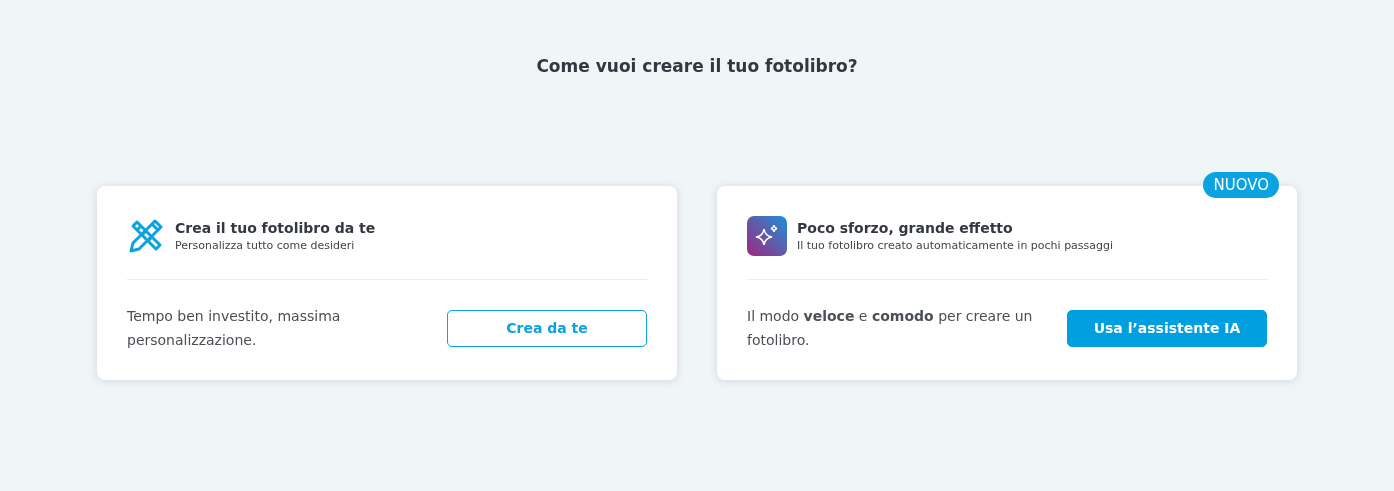 The image size is (1394, 491). I want to click on sparkle-icon, so click(767, 236).